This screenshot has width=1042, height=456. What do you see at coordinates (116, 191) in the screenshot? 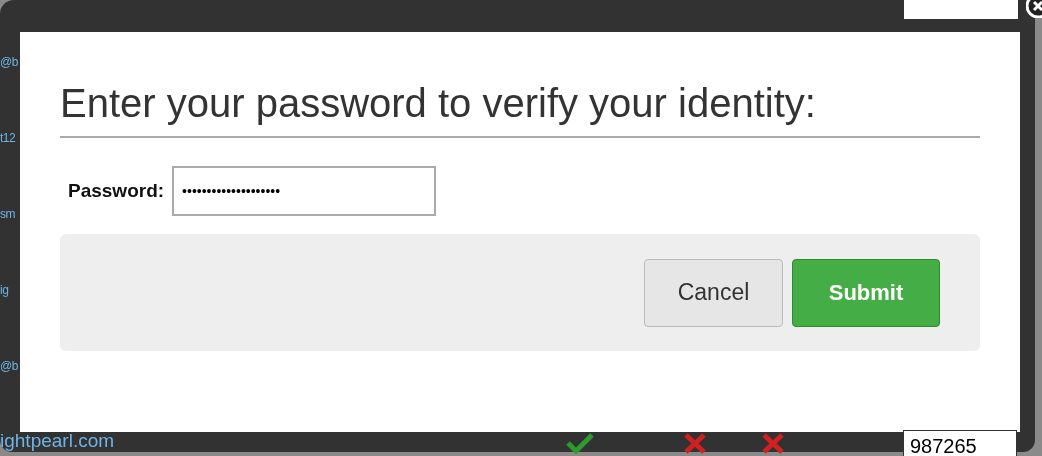
I see `password-label: Password:` at bounding box center [116, 191].